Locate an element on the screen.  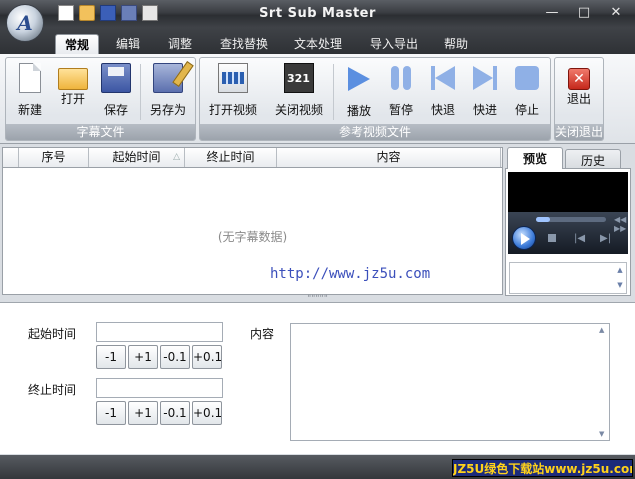
tab-help: 帮助 is located at coordinates (456, 44).